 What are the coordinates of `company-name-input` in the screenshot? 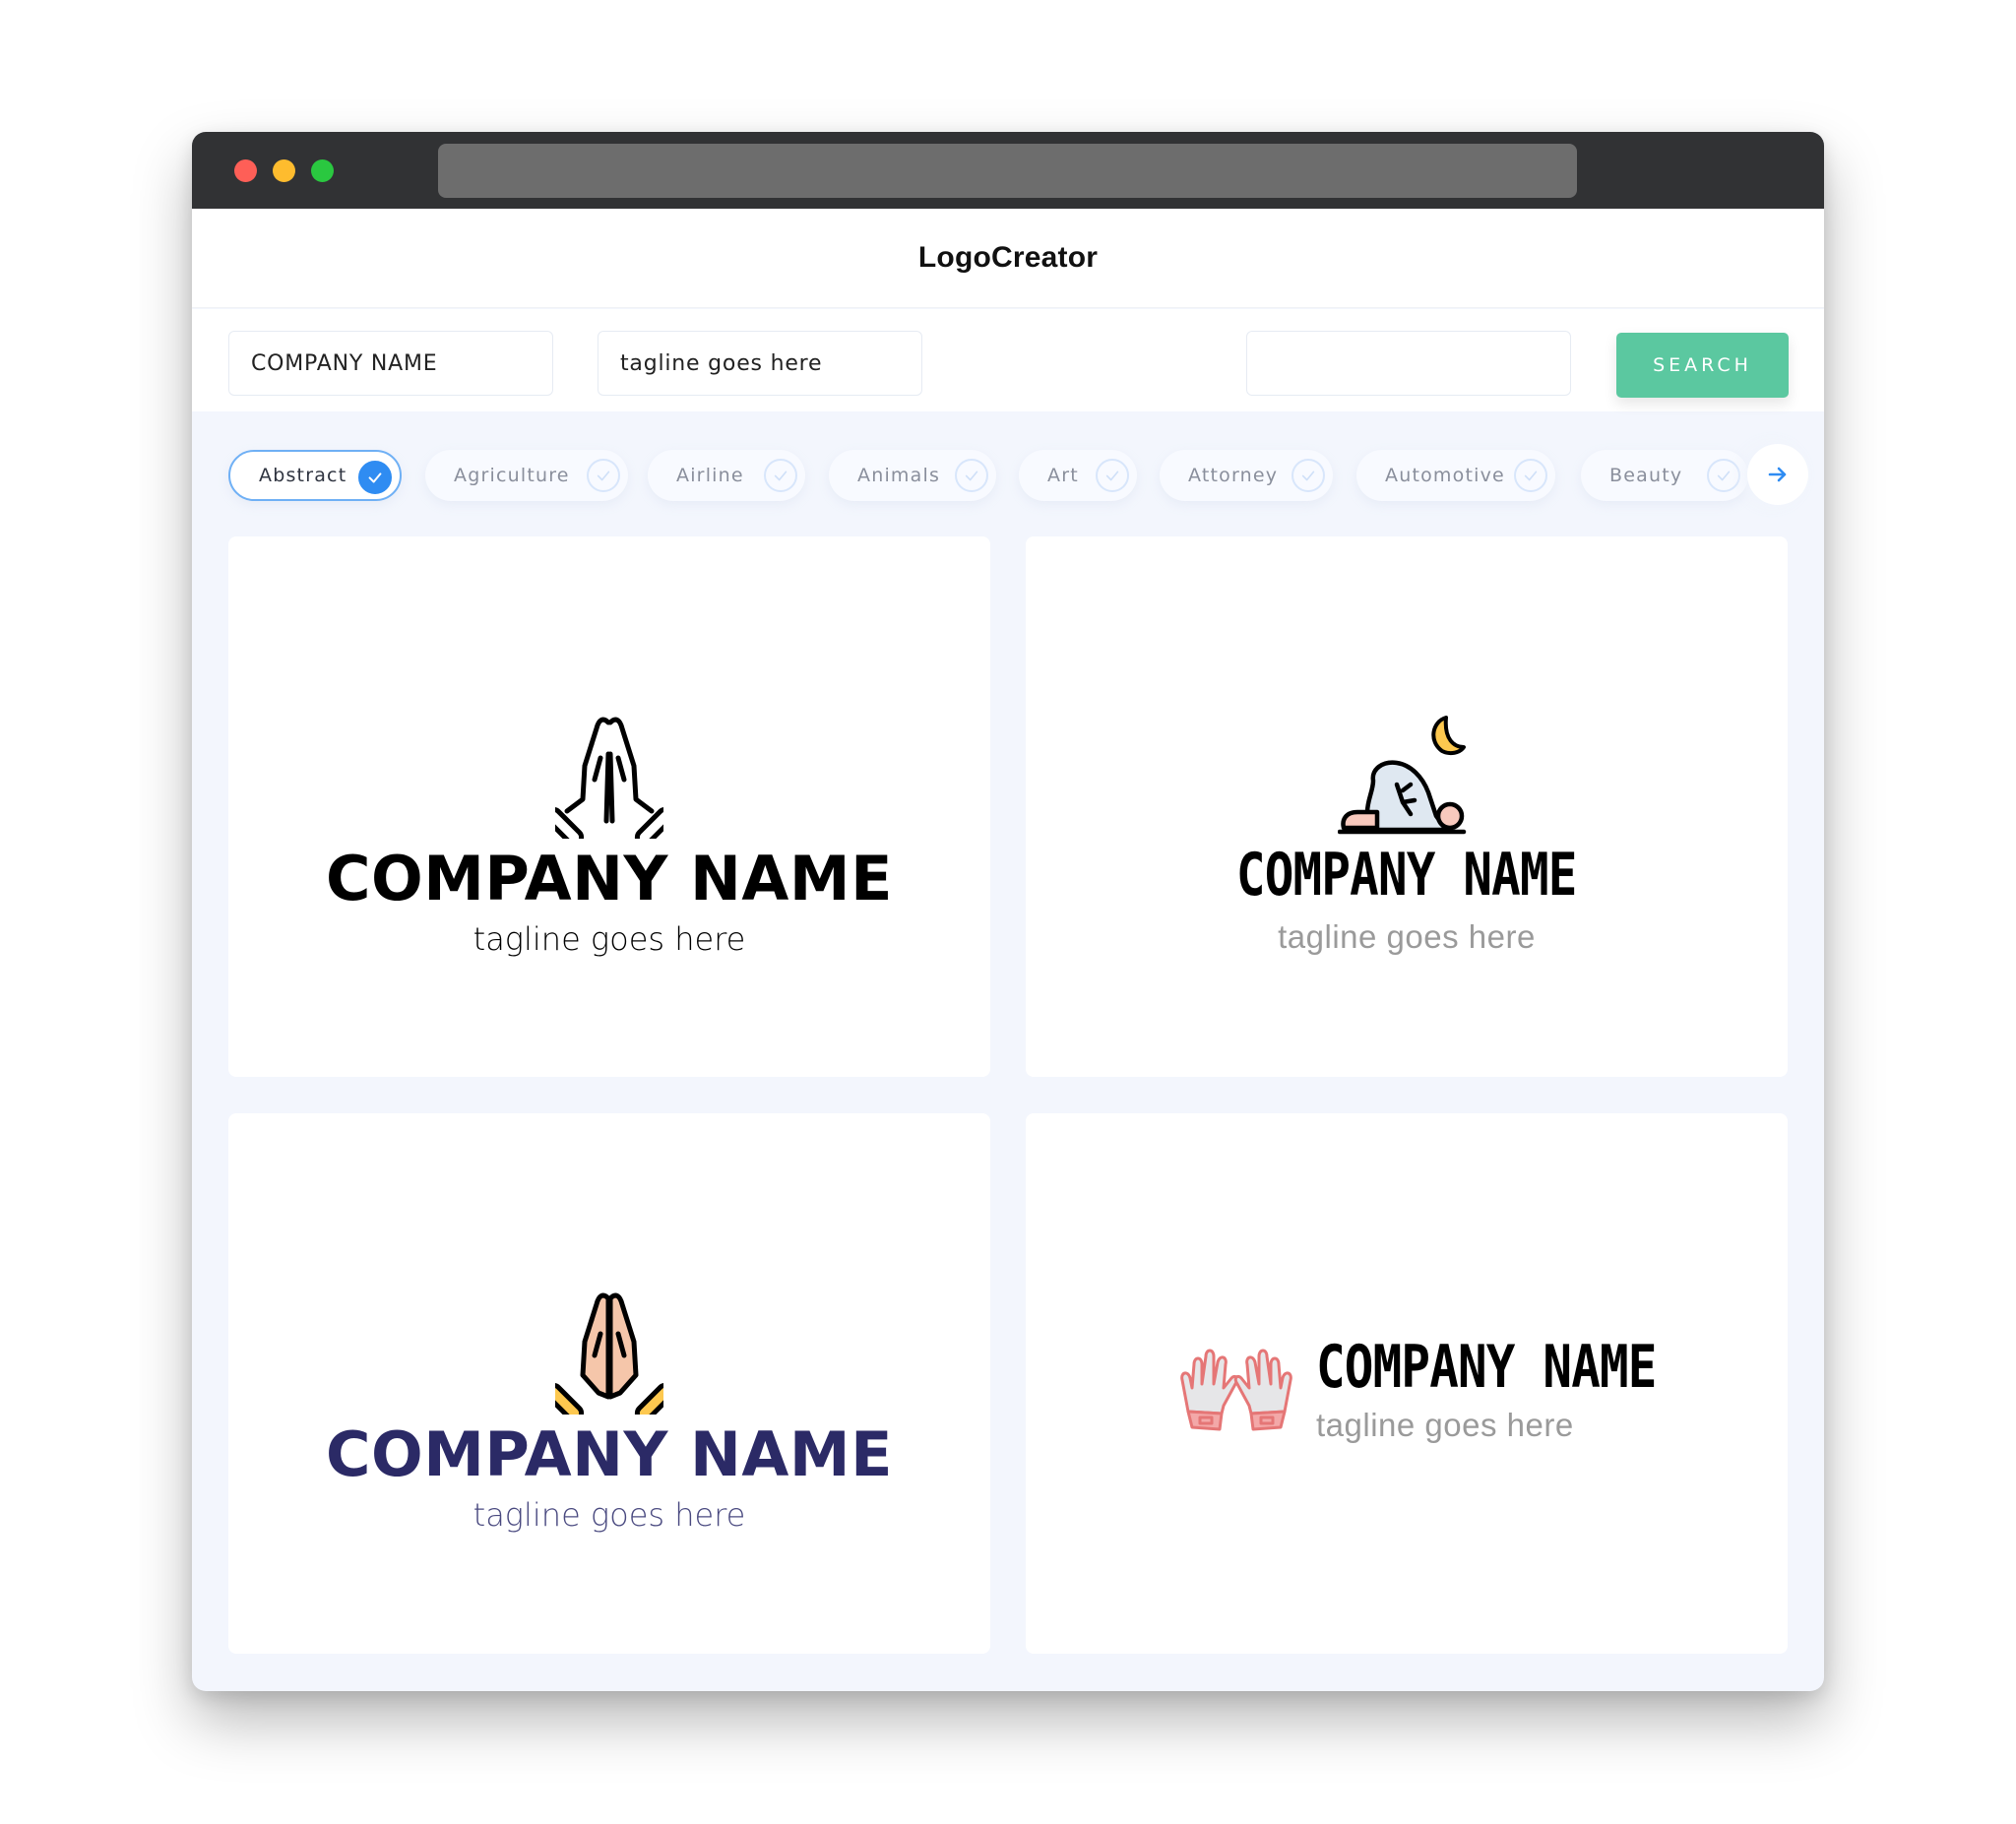 It's located at (390, 364).